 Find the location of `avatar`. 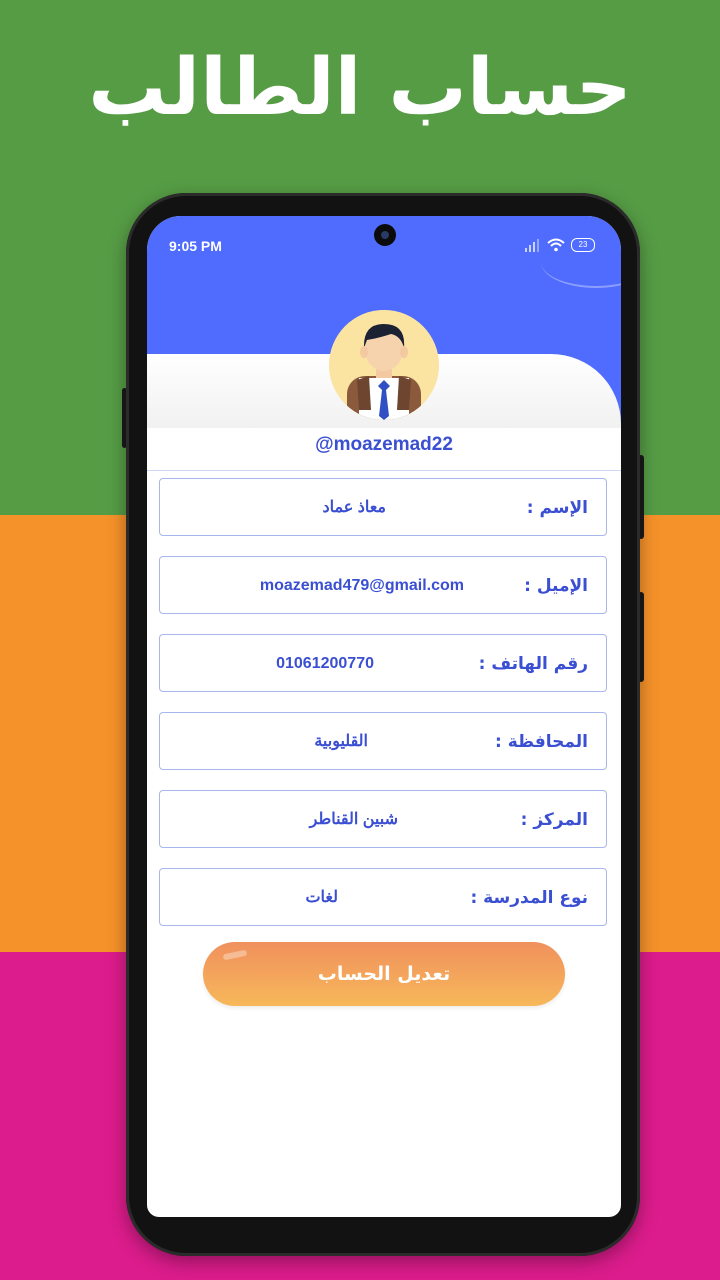

avatar is located at coordinates (384, 365).